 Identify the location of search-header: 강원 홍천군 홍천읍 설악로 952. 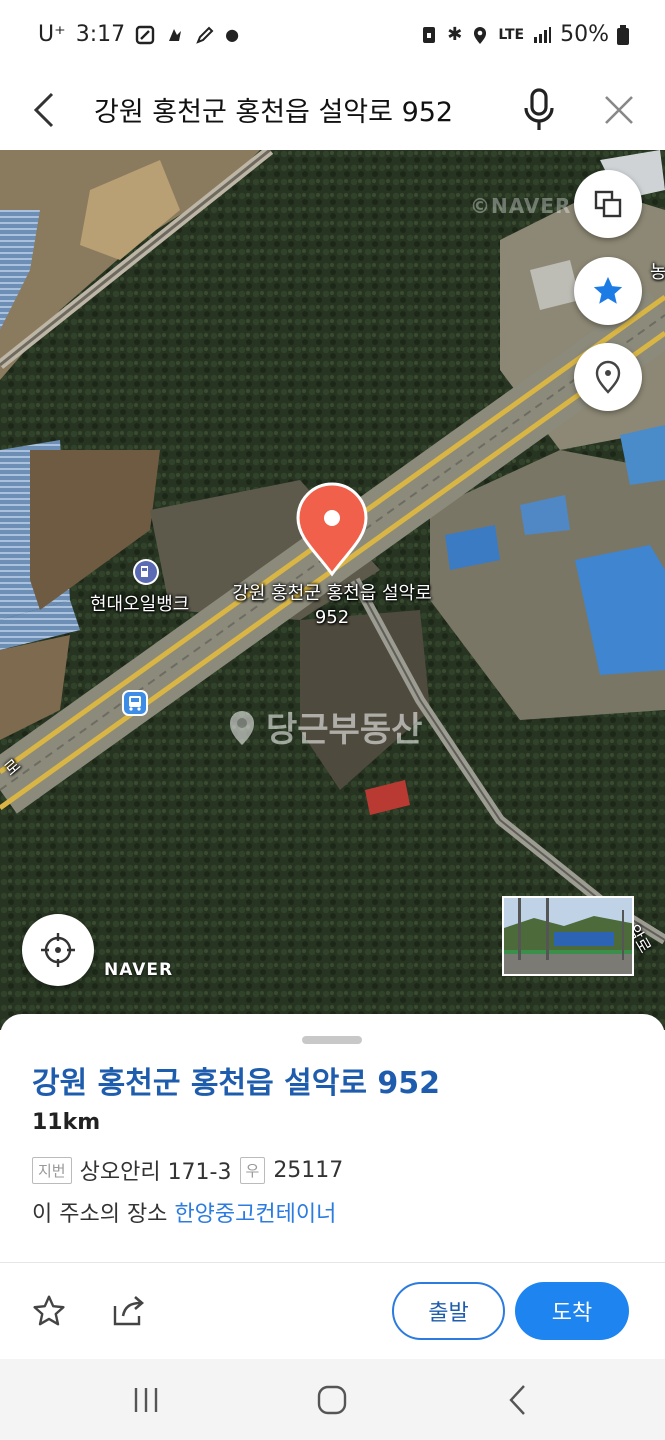
(332, 110).